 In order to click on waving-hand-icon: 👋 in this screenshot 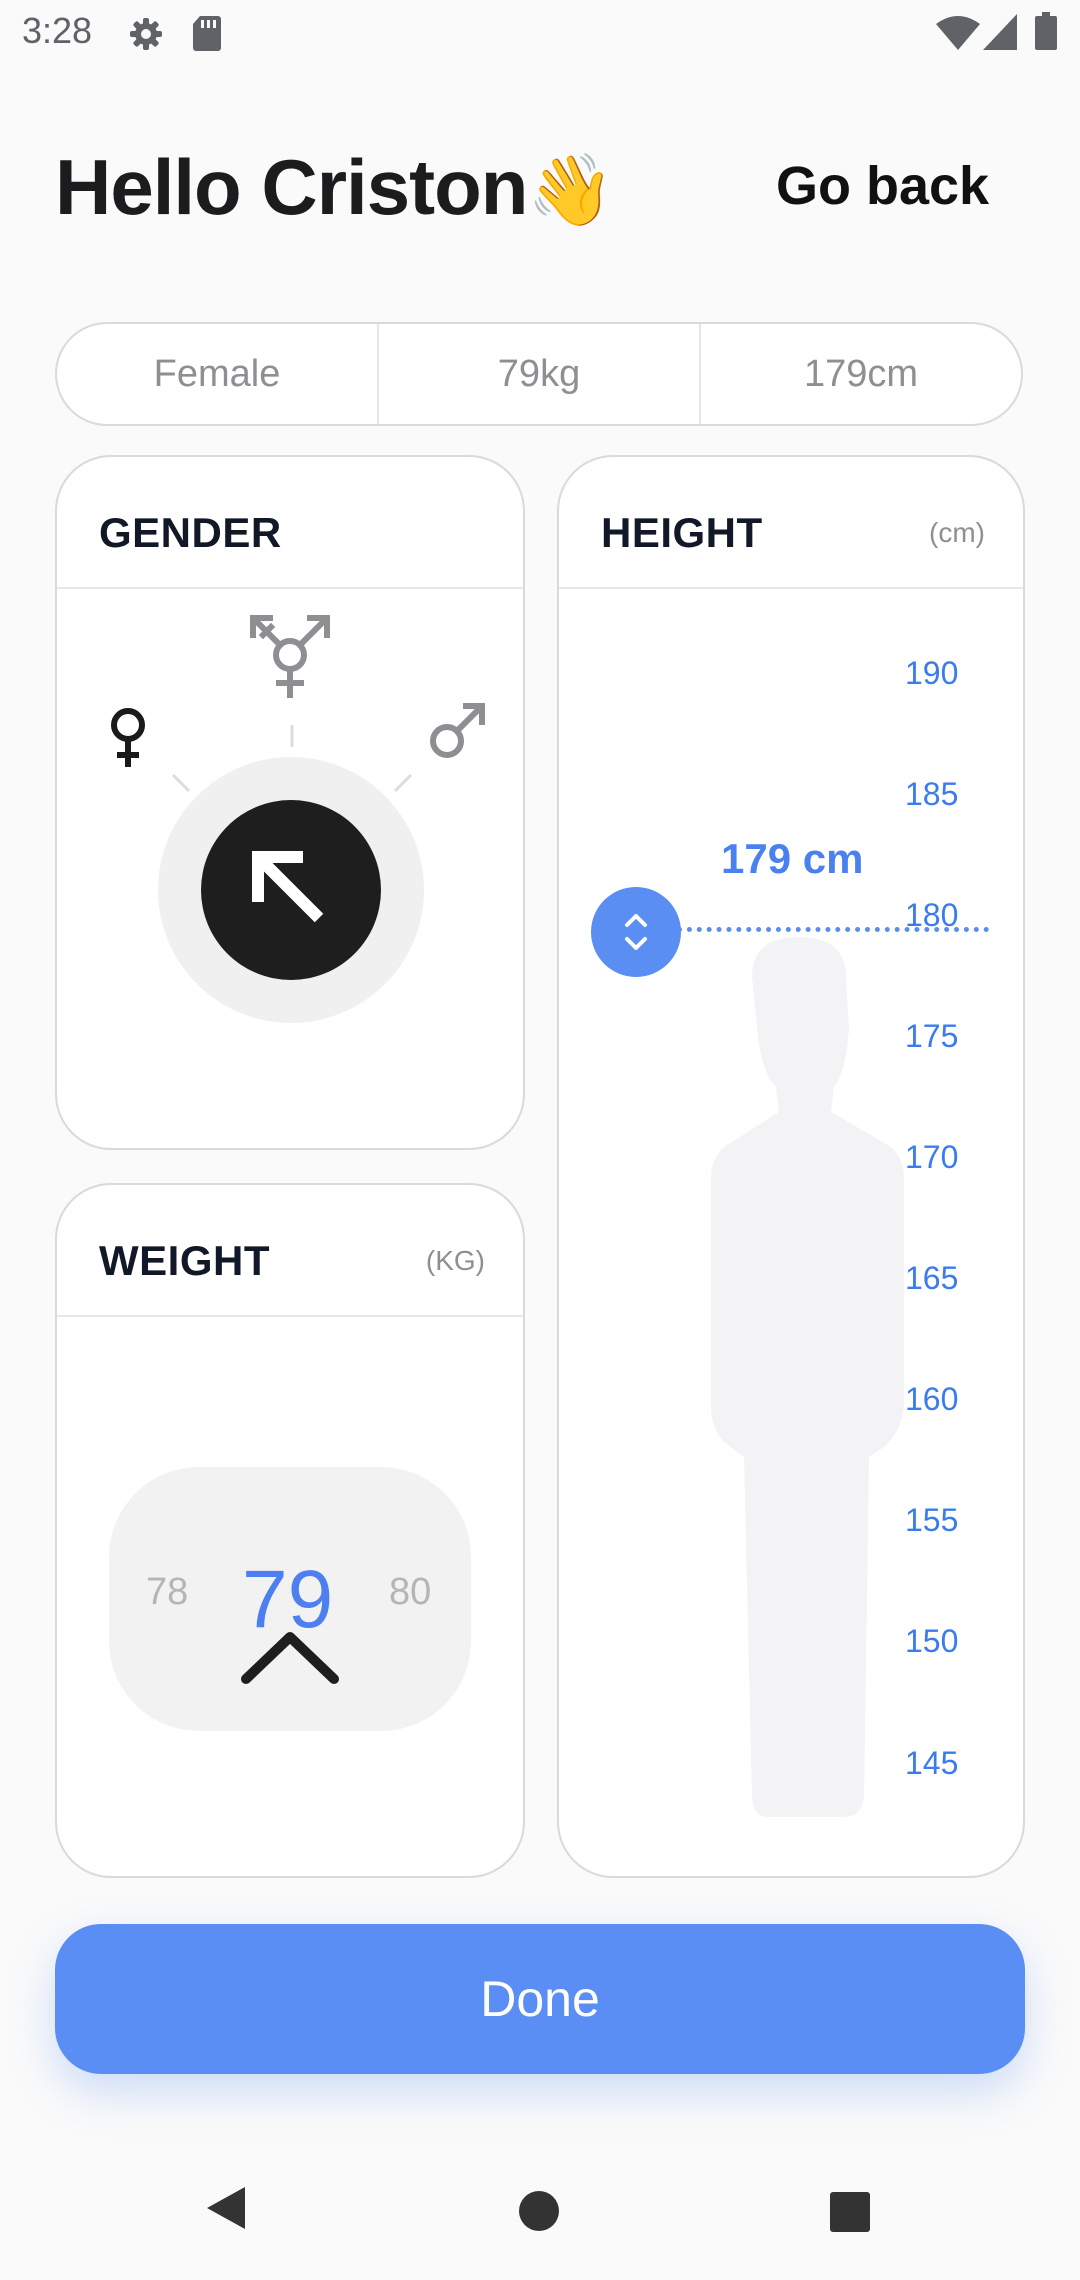, I will do `click(570, 190)`.